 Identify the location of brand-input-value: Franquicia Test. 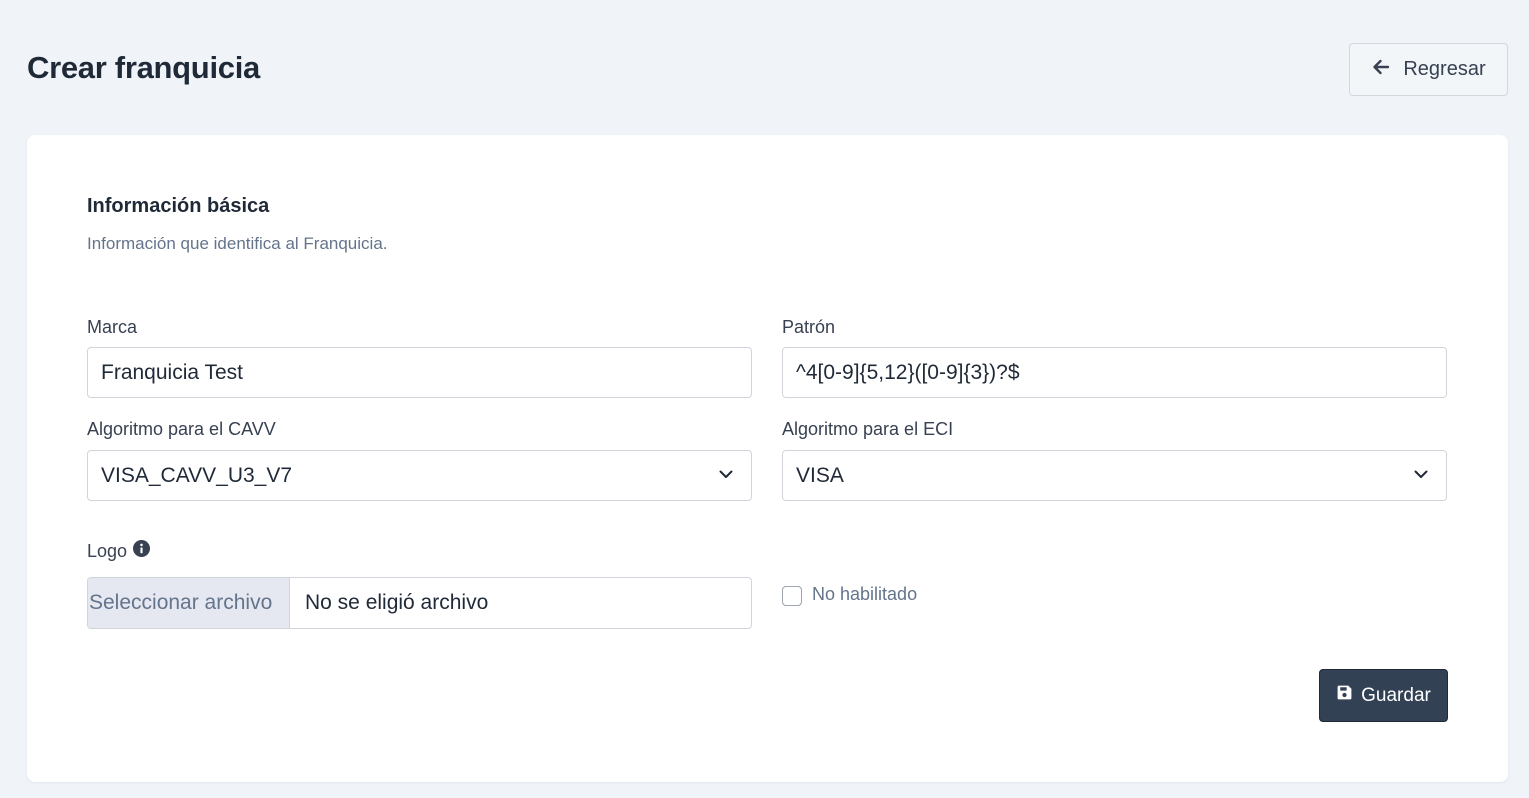
(172, 372).